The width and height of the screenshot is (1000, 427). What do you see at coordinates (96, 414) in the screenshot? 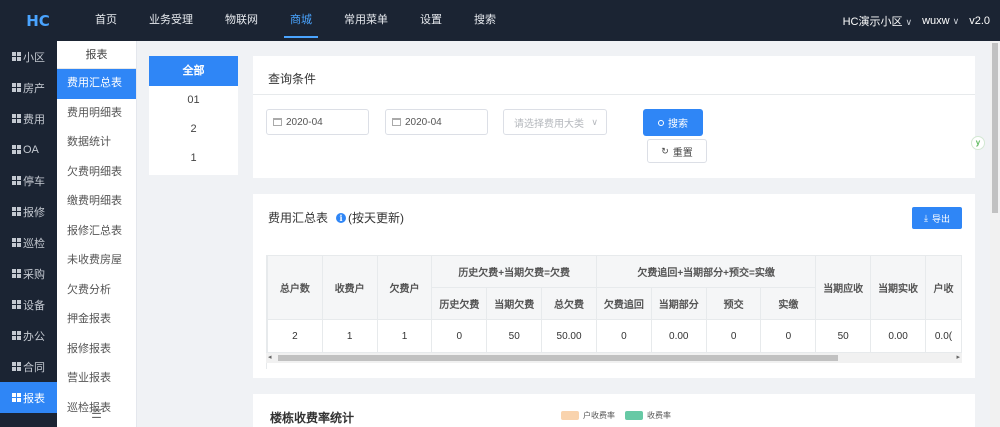
I see `hamburger-icon: ☰` at bounding box center [96, 414].